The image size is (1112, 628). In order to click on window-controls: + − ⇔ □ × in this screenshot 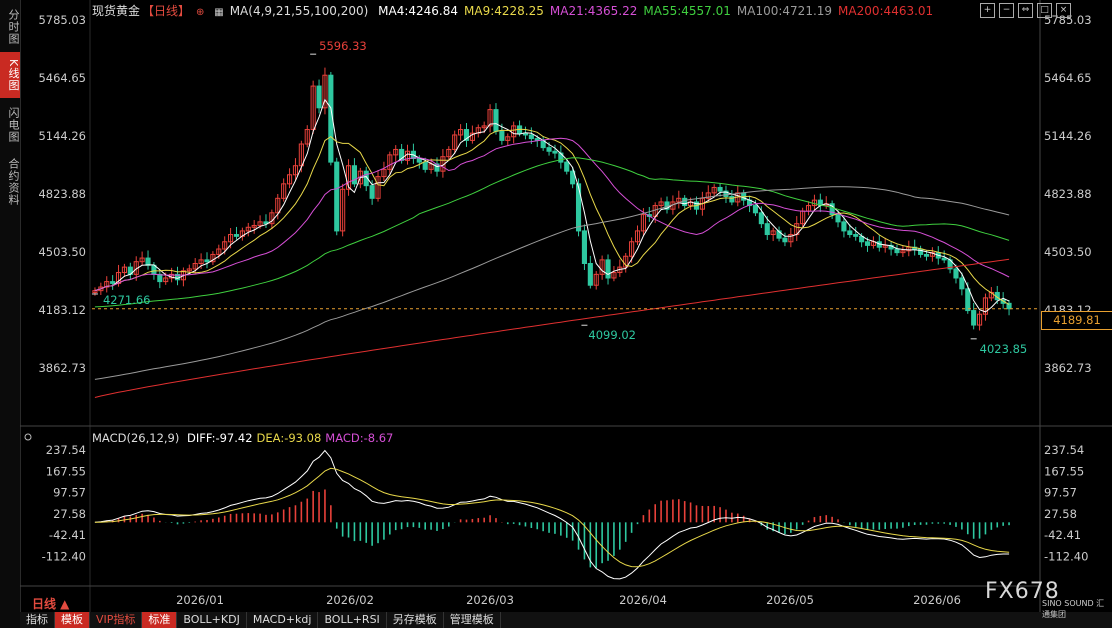, I will do `click(1025, 10)`.